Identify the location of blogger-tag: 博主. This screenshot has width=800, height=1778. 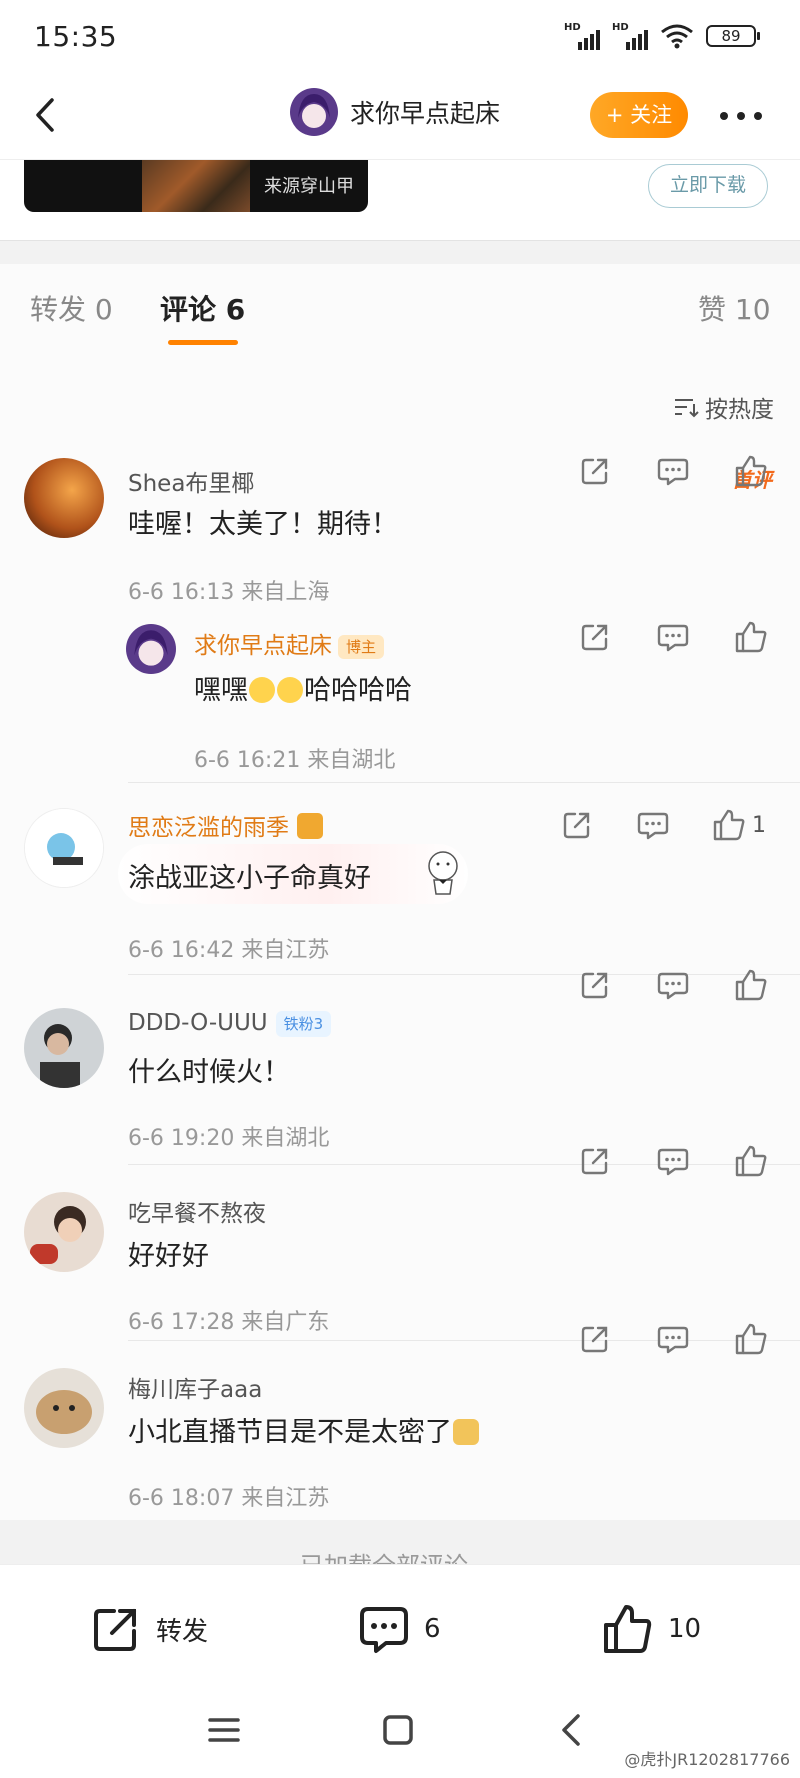
(361, 646).